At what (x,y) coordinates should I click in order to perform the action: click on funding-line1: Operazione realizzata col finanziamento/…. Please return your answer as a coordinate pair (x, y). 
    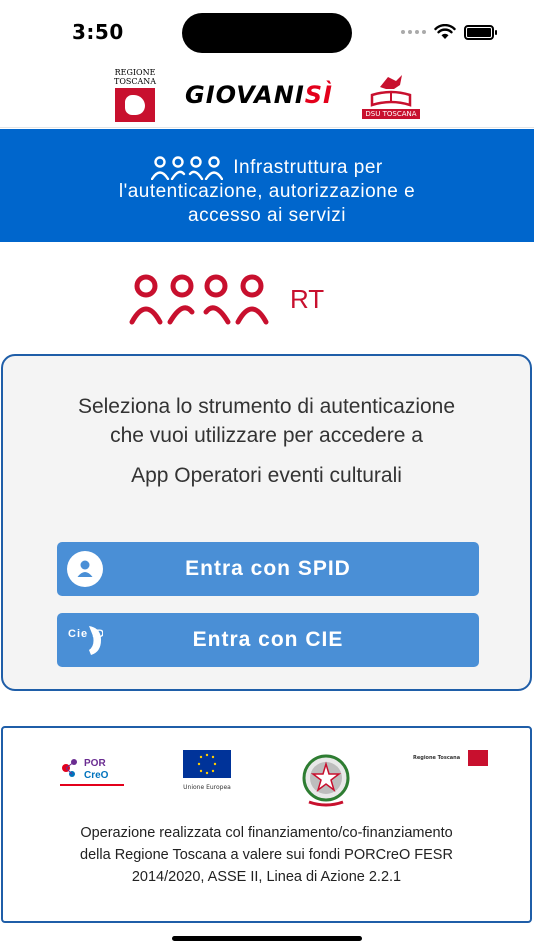
    Looking at the image, I should click on (266, 833).